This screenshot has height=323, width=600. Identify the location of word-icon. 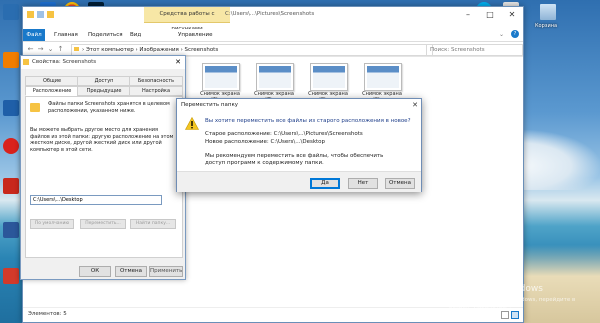
(11, 230).